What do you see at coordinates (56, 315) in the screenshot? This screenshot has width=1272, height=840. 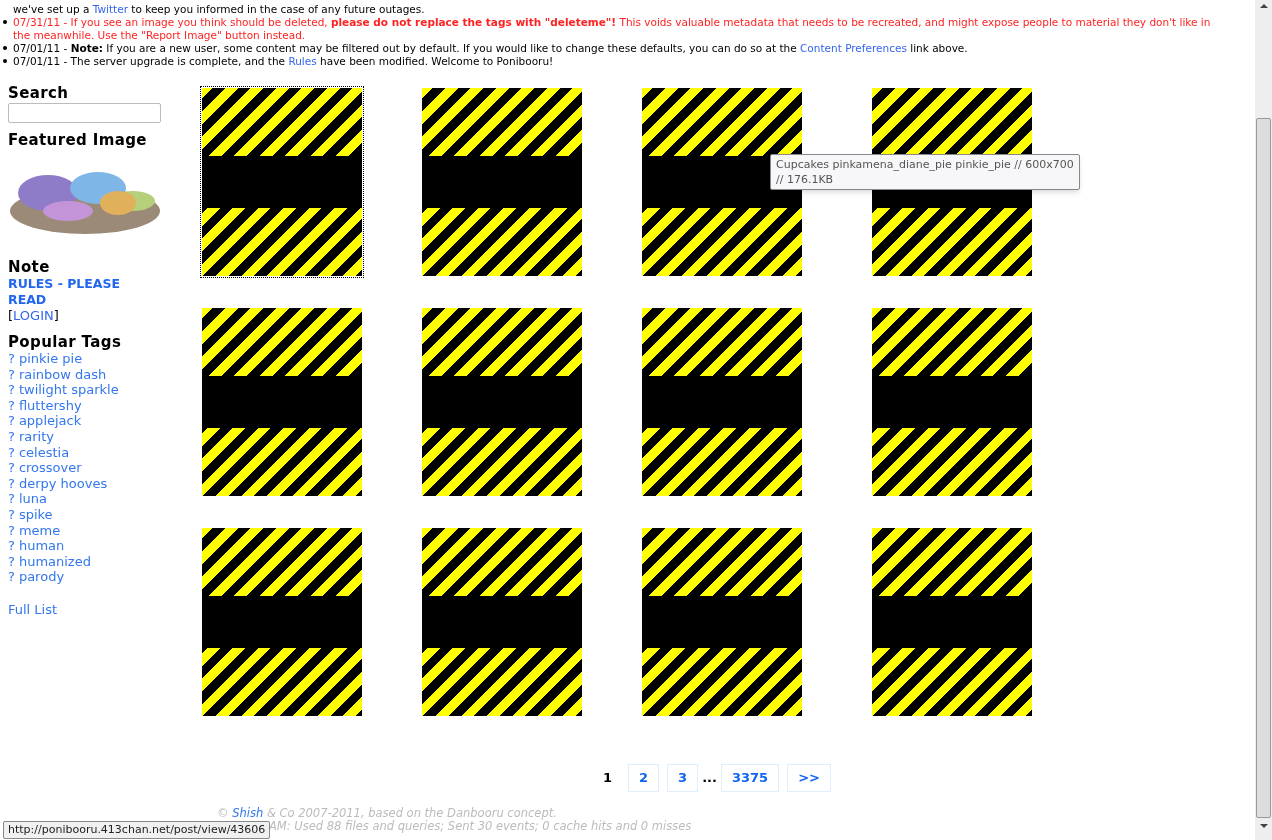 I see `bracket-text: ]` at bounding box center [56, 315].